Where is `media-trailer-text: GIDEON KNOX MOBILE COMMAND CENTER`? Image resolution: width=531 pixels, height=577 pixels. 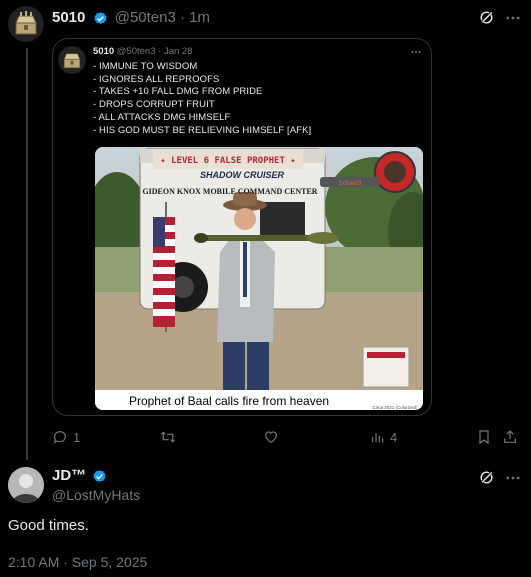 media-trailer-text: GIDEON KNOX MOBILE COMMAND CENTER is located at coordinates (229, 191).